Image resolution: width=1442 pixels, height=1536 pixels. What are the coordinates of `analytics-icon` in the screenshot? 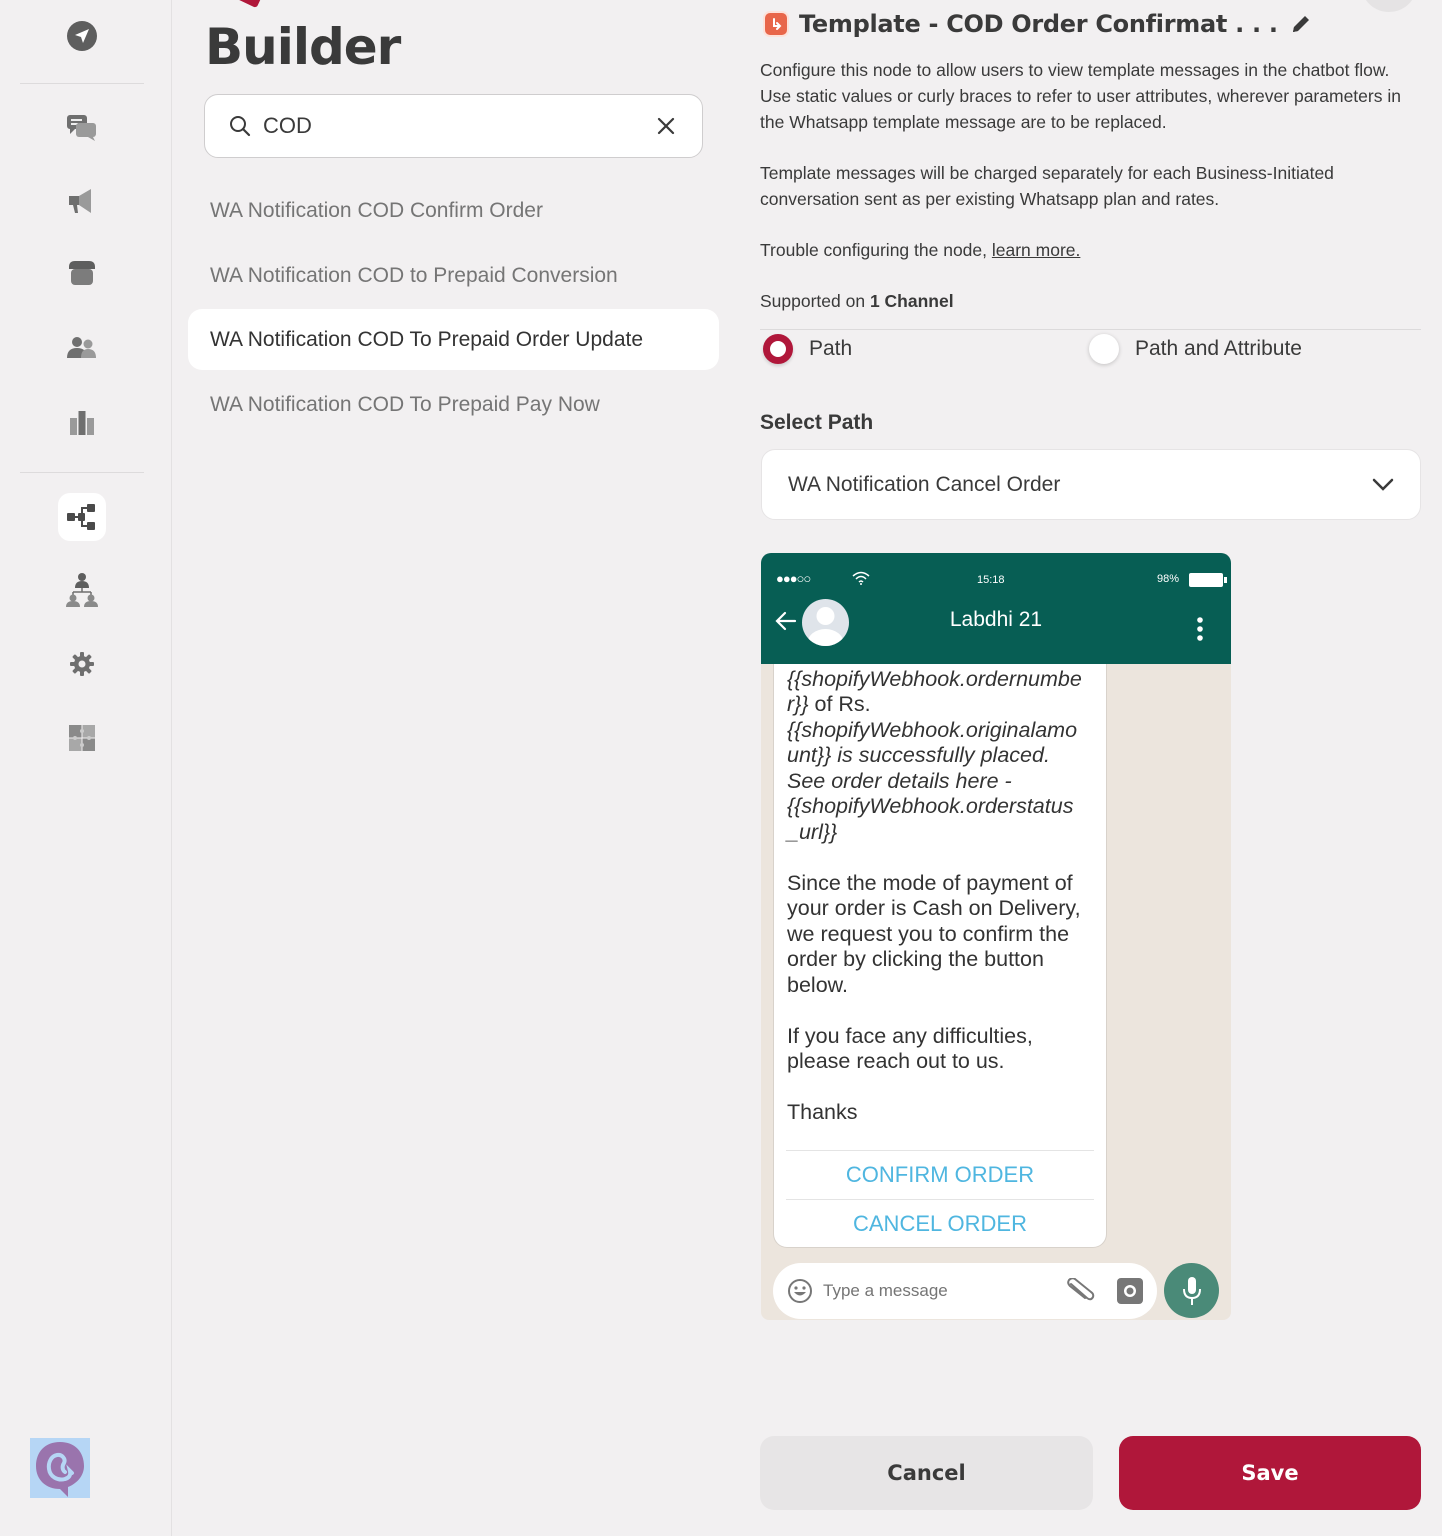 It's located at (82, 423).